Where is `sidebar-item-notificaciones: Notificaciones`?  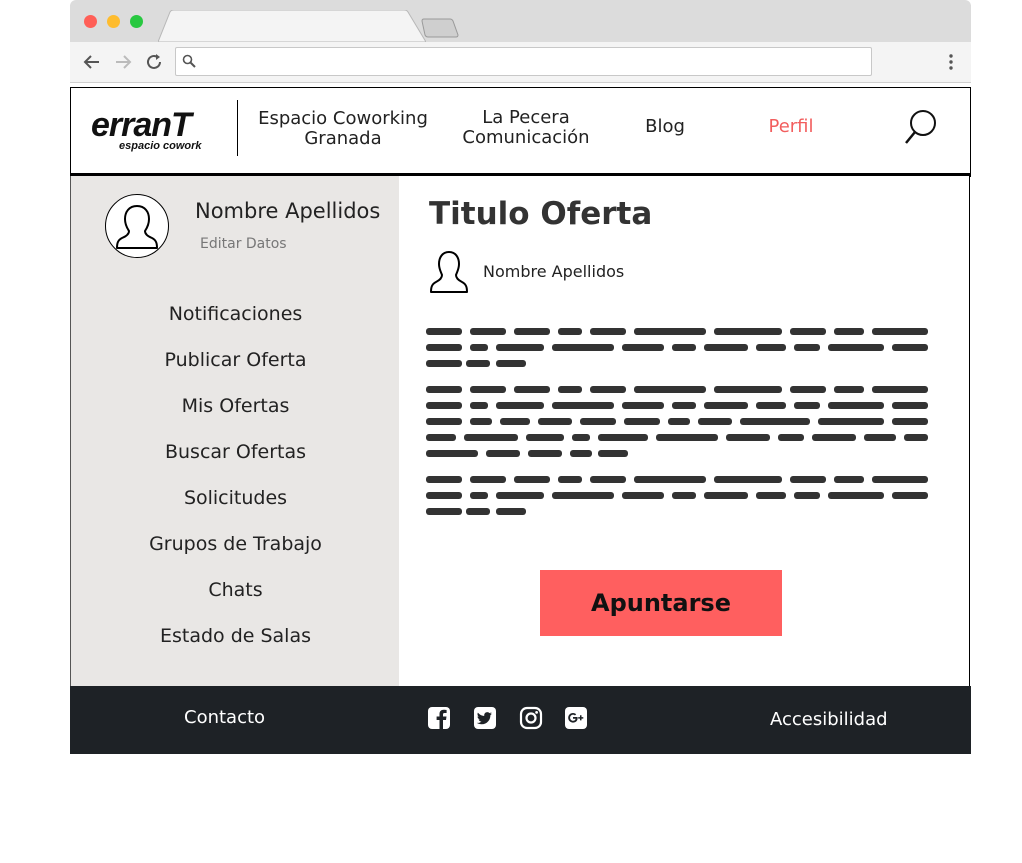
sidebar-item-notificaciones: Notificaciones is located at coordinates (235, 319).